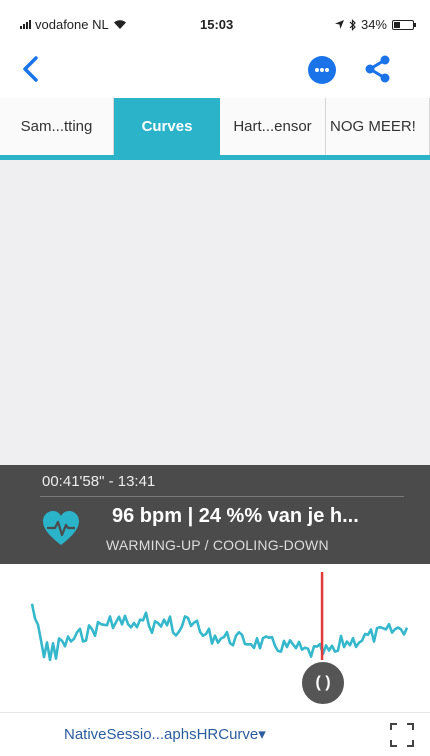 The width and height of the screenshot is (430, 756). Describe the element at coordinates (222, 496) in the screenshot. I see `info-divider` at that location.